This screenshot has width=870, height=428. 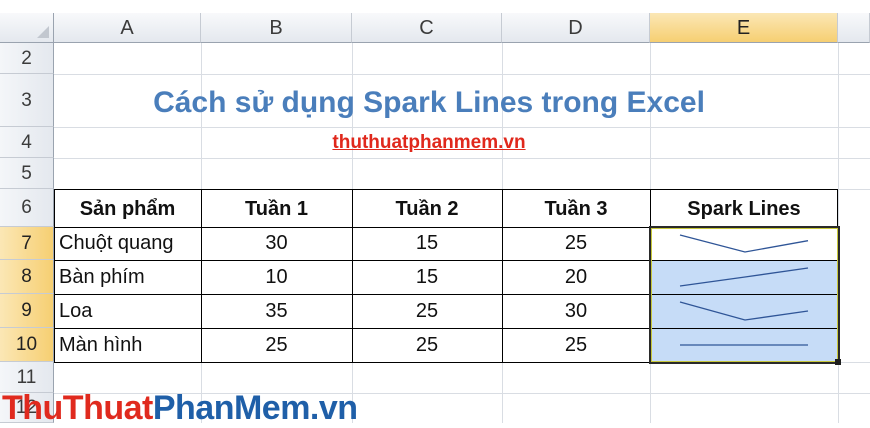 What do you see at coordinates (77, 408) in the screenshot?
I see `watermark-part-1: ThuThuat` at bounding box center [77, 408].